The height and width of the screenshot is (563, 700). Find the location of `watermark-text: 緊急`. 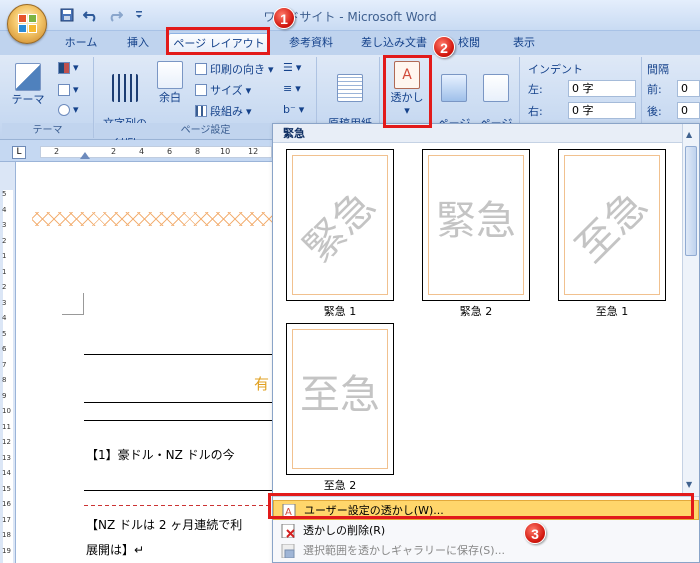

watermark-text: 緊急 is located at coordinates (476, 221).